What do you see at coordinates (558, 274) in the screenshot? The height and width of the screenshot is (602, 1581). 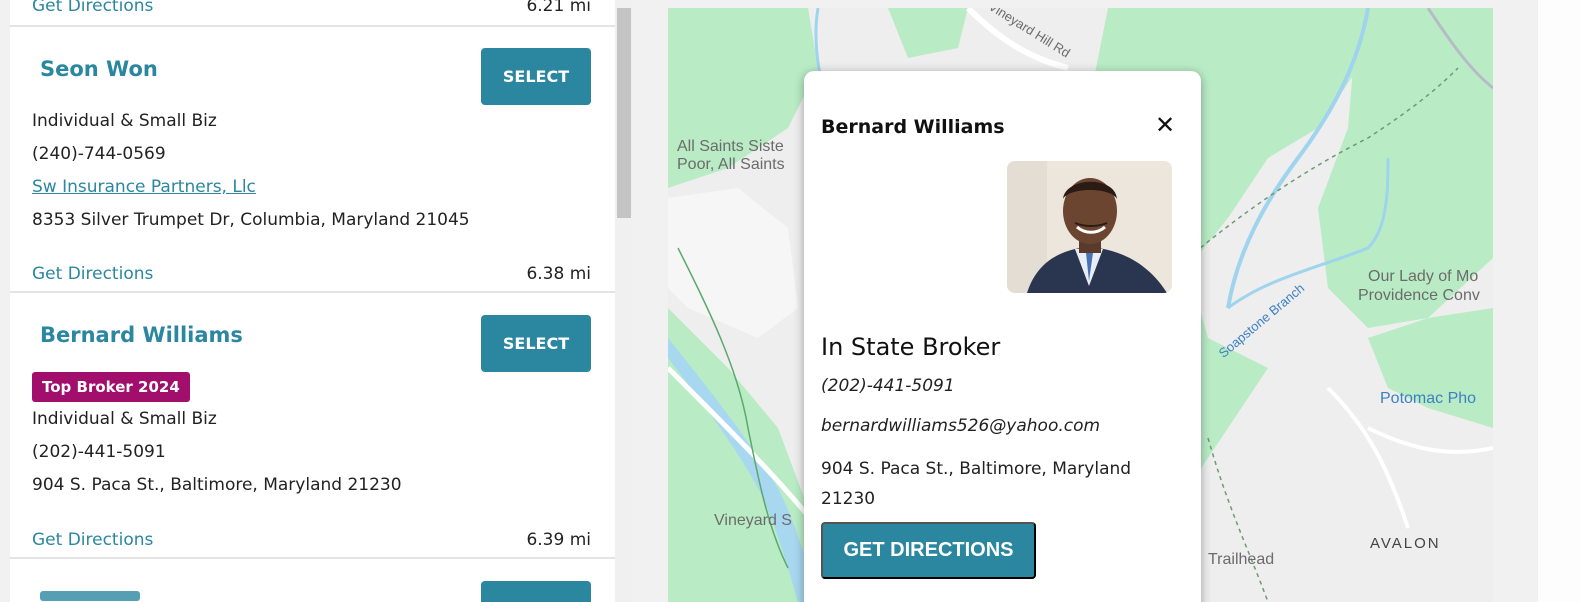 I see `distance: 6.38 mi` at bounding box center [558, 274].